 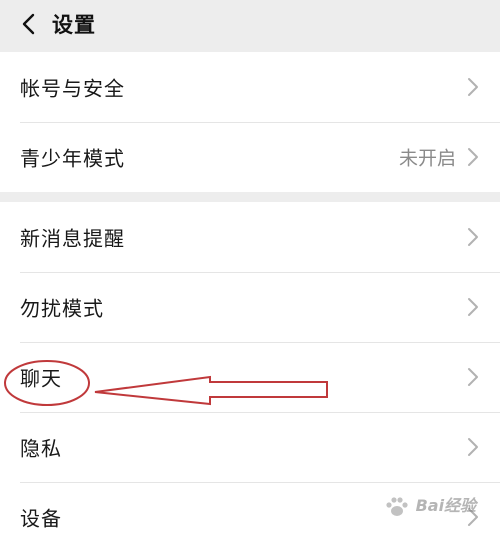 What do you see at coordinates (250, 307) in the screenshot?
I see `settings-item-do-not-disturb: 勿扰模式` at bounding box center [250, 307].